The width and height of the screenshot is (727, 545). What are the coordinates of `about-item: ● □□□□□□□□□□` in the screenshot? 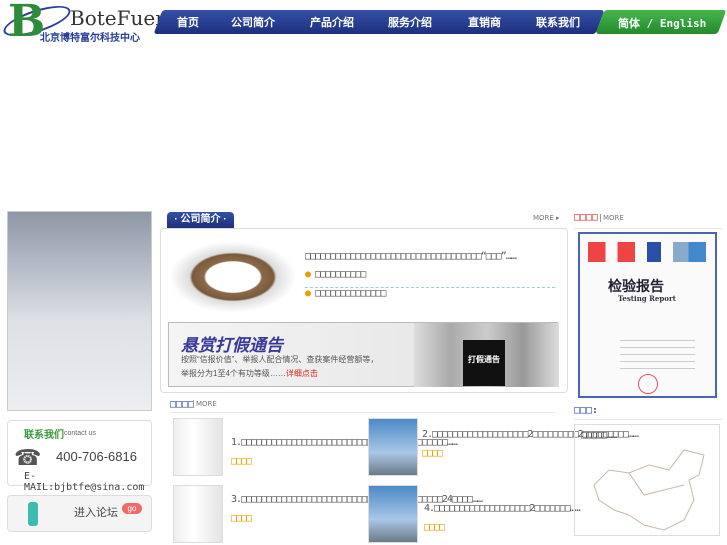 It's located at (335, 274).